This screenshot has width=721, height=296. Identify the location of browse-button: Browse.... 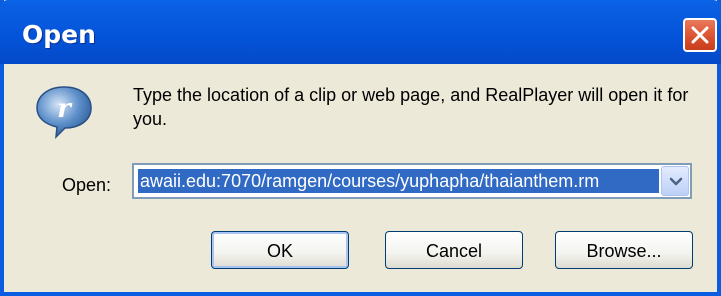
(624, 250).